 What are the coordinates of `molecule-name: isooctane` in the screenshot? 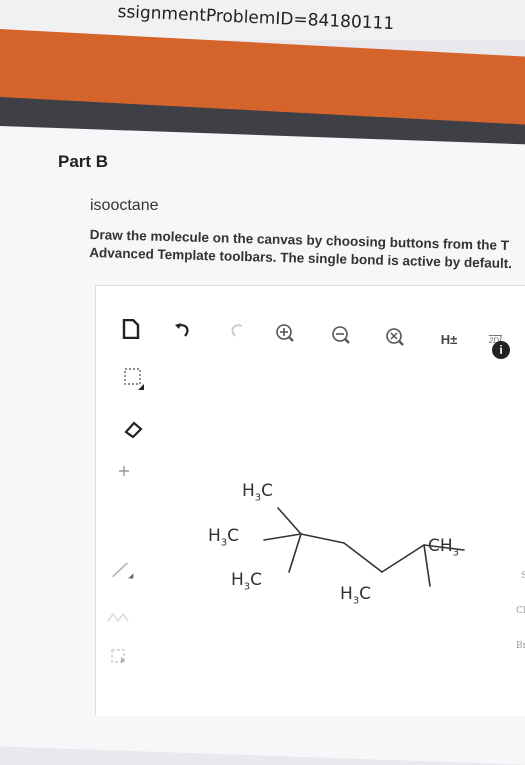 It's located at (124, 205).